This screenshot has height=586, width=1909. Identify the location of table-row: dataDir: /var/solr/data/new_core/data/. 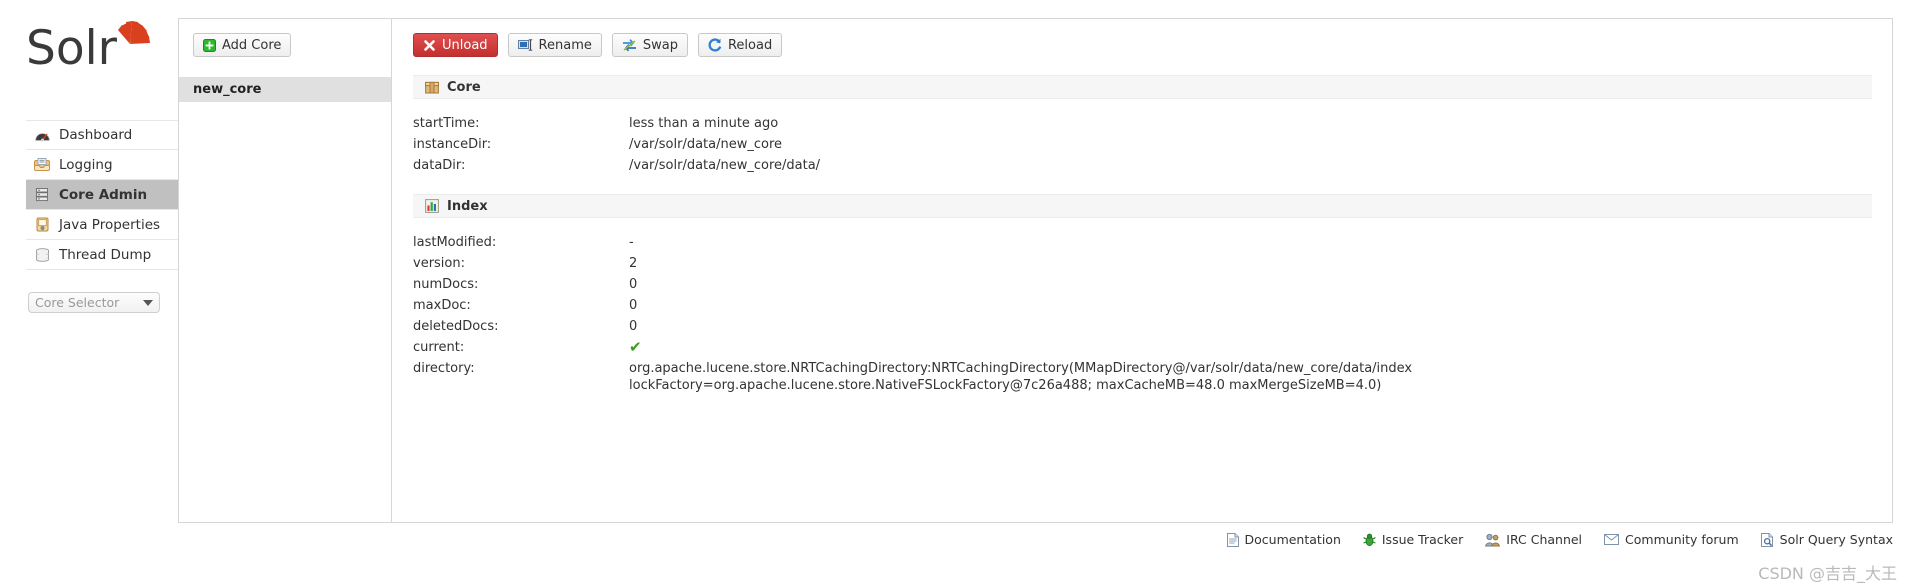
(1142, 165).